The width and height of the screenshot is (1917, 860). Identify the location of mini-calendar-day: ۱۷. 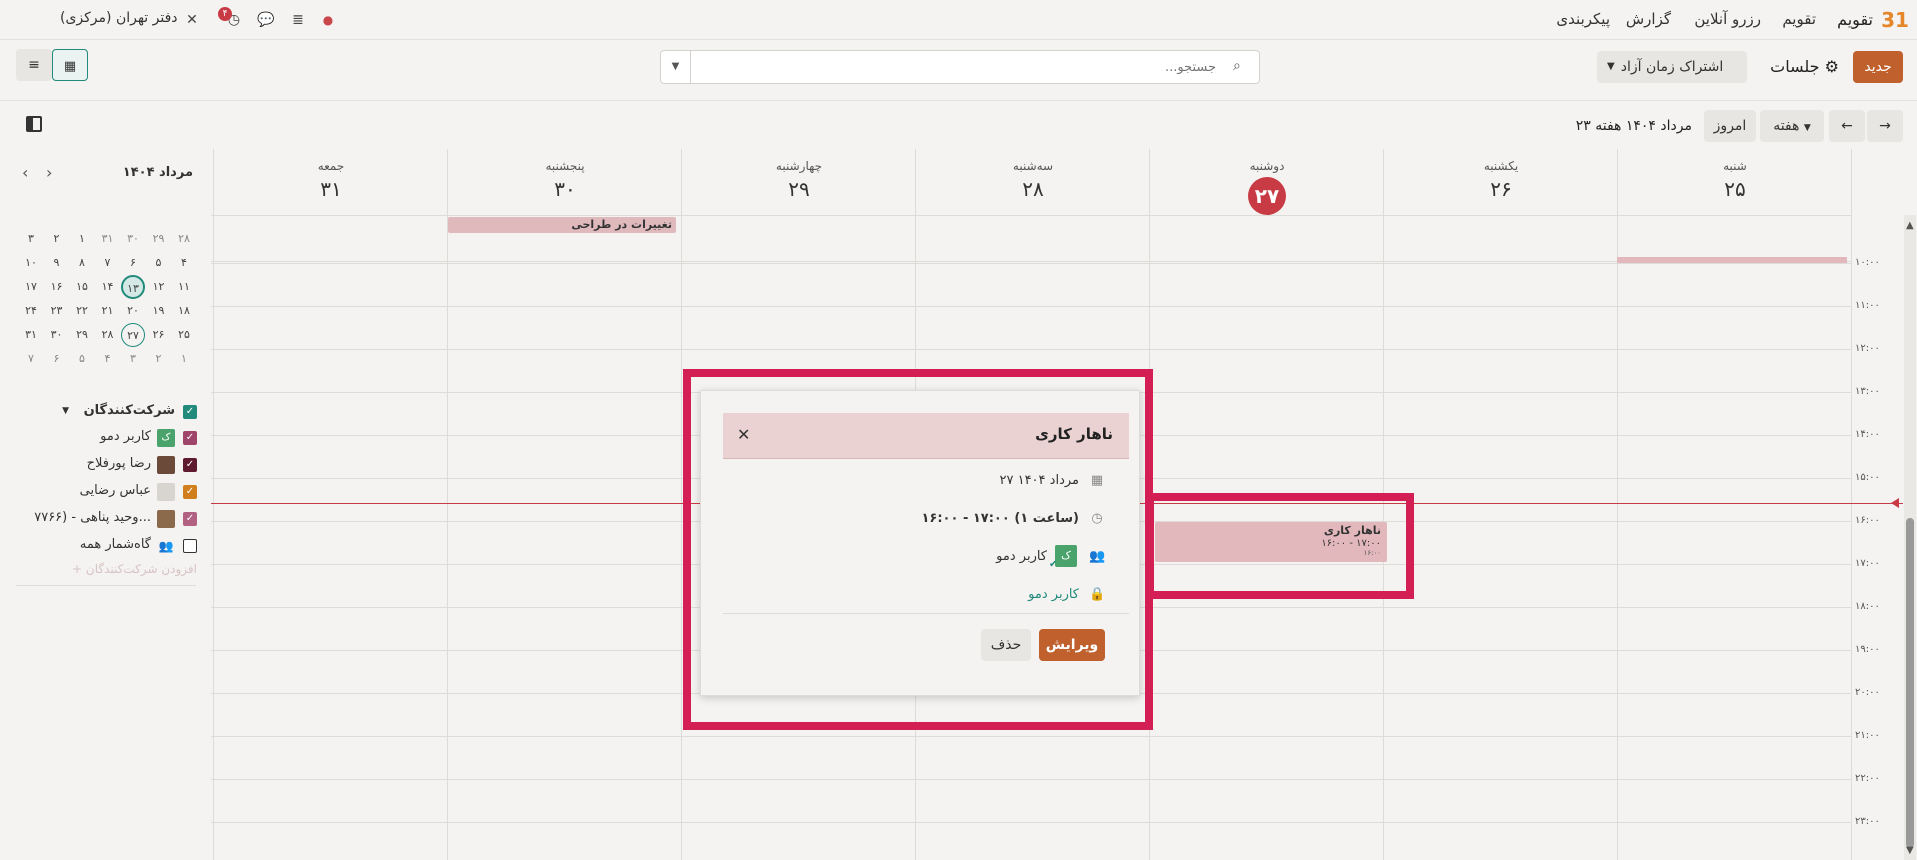
(31, 287).